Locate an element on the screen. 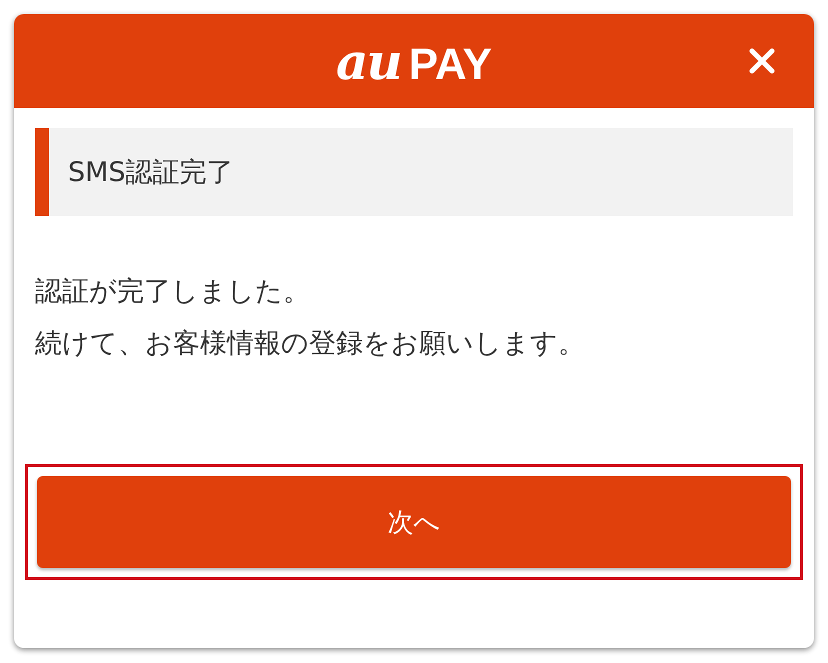  logo-text: PAY is located at coordinates (450, 65).